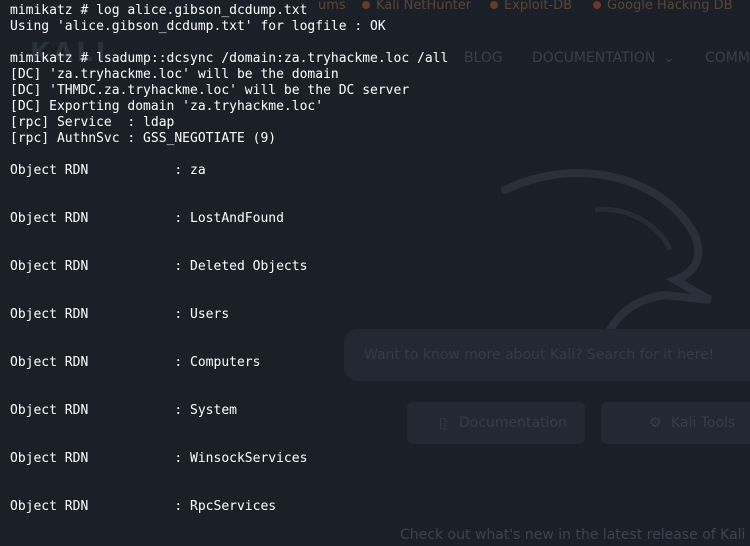  I want to click on terminal-line: Object RDN : WinsockServices, so click(159, 458).